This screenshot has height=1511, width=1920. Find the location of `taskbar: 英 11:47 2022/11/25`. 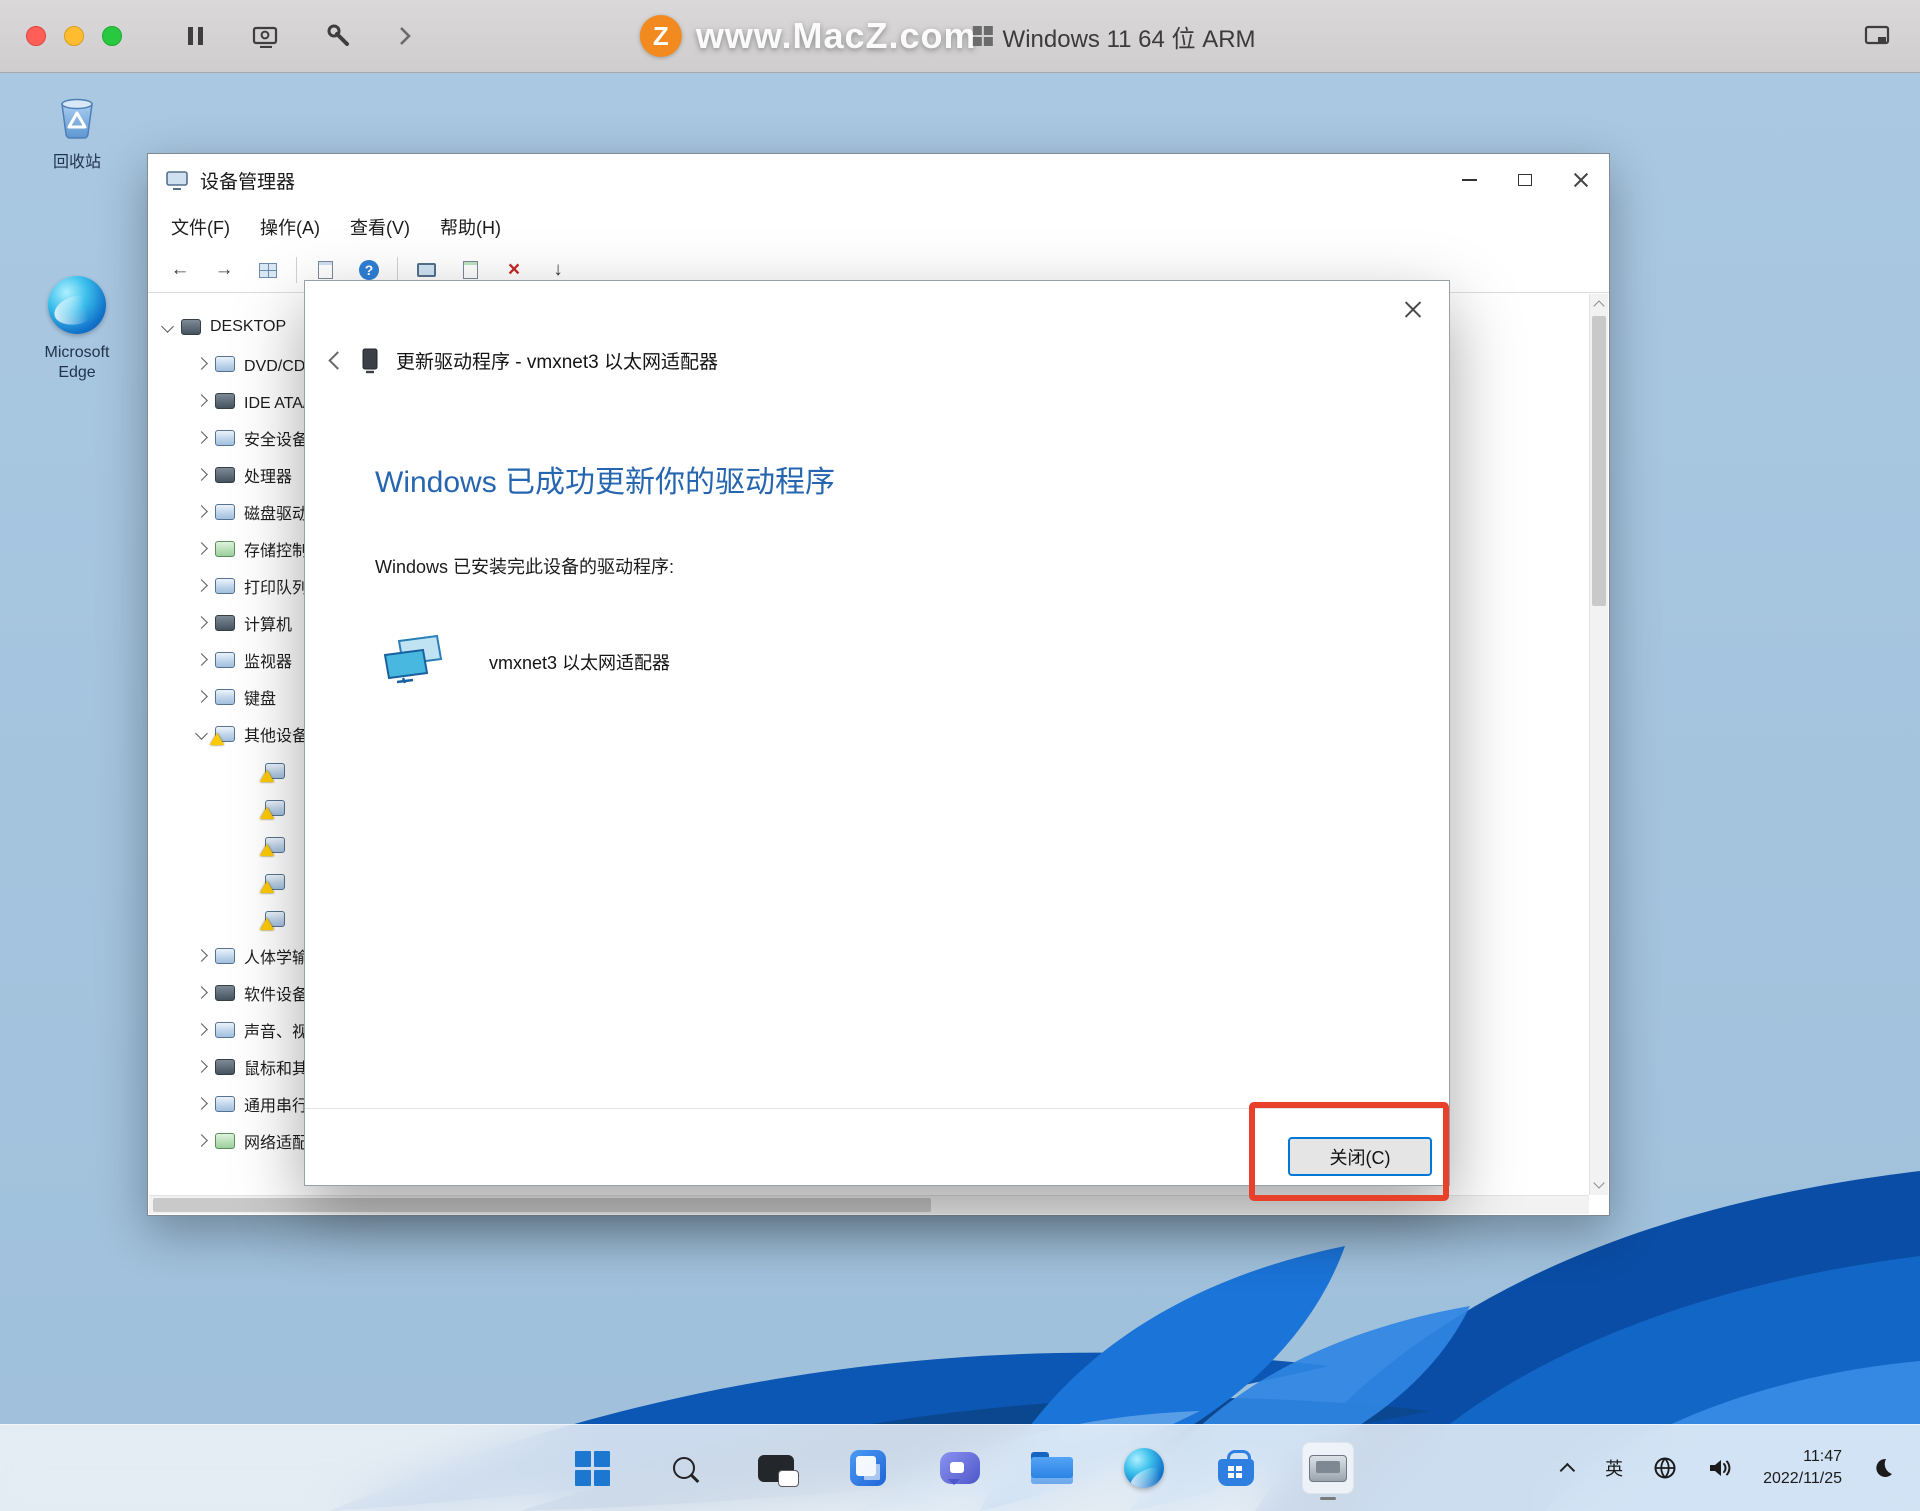

taskbar: 英 11:47 2022/11/25 is located at coordinates (960, 1467).